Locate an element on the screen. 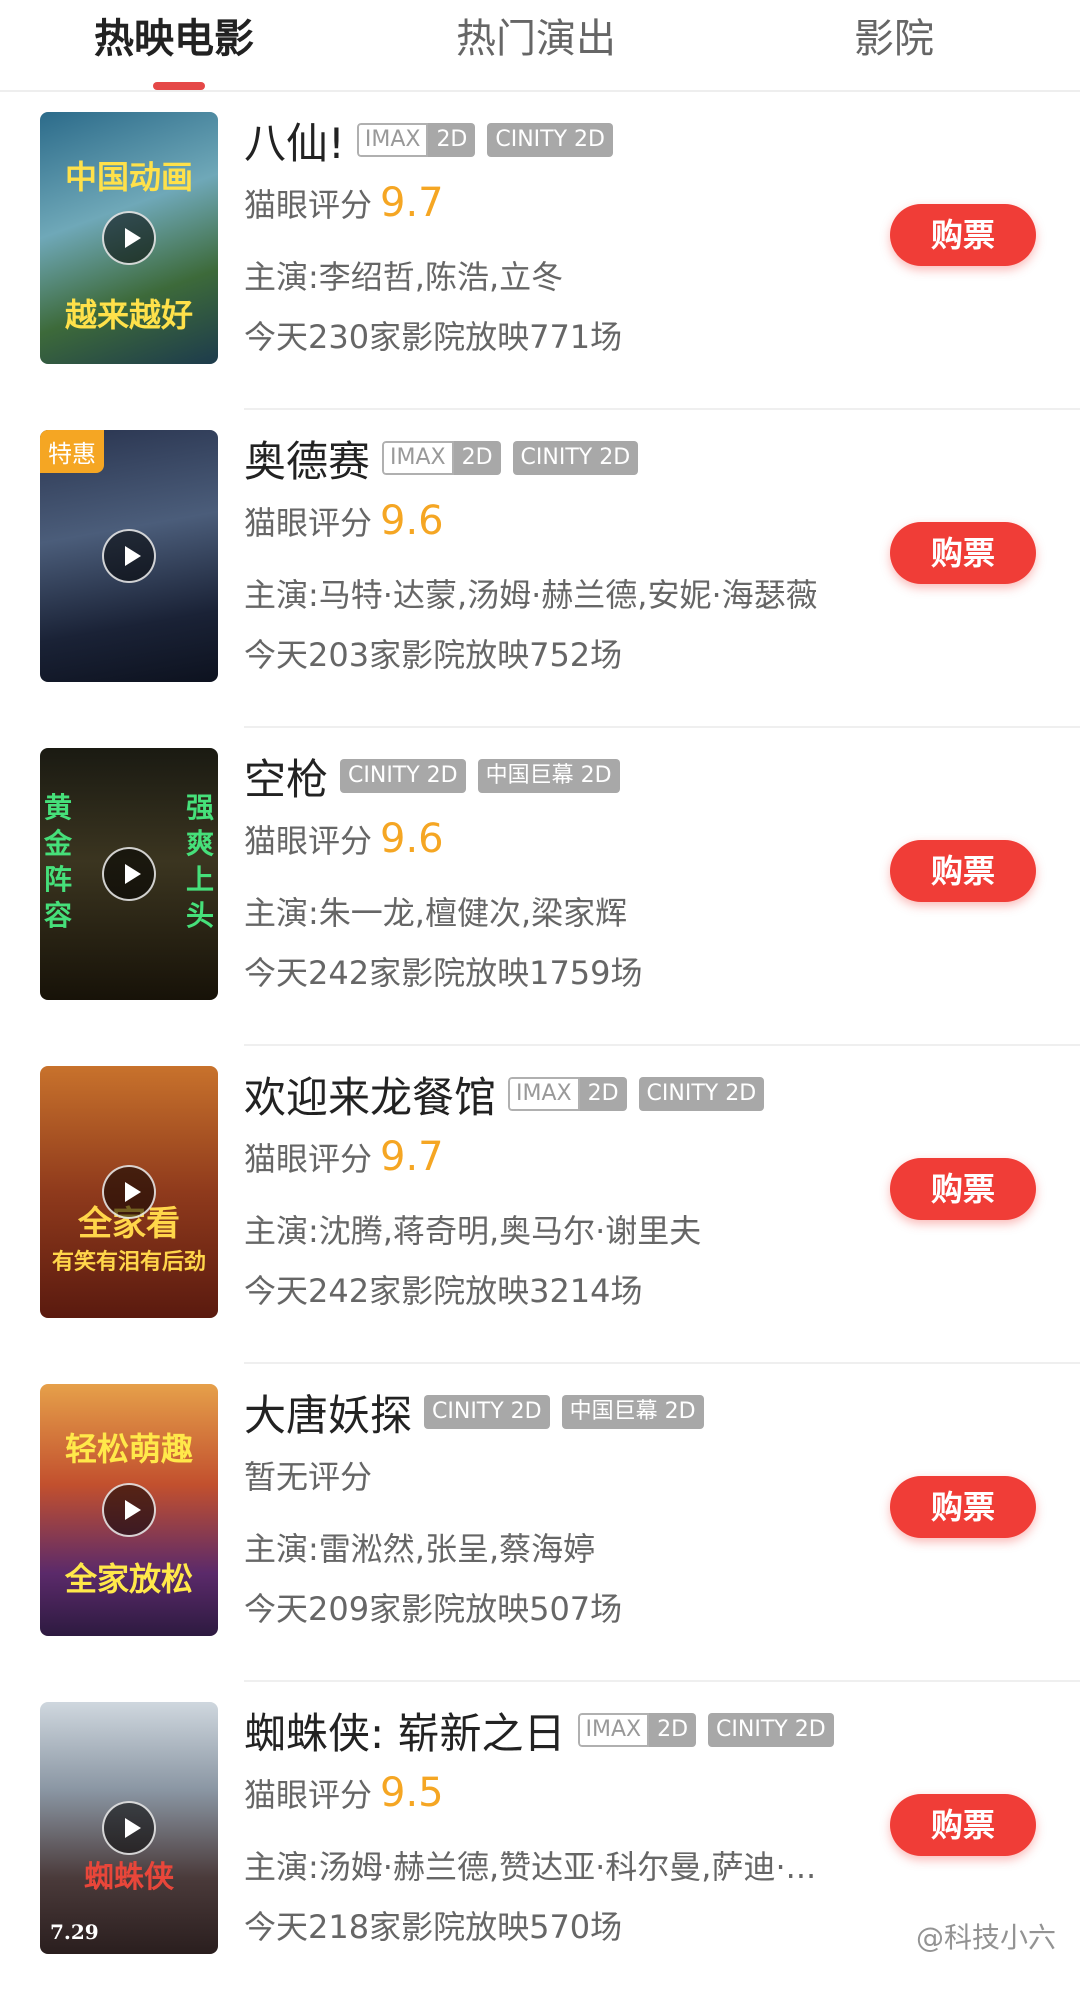  showings-text: 今天242家影院放映1759场 is located at coordinates (443, 971).